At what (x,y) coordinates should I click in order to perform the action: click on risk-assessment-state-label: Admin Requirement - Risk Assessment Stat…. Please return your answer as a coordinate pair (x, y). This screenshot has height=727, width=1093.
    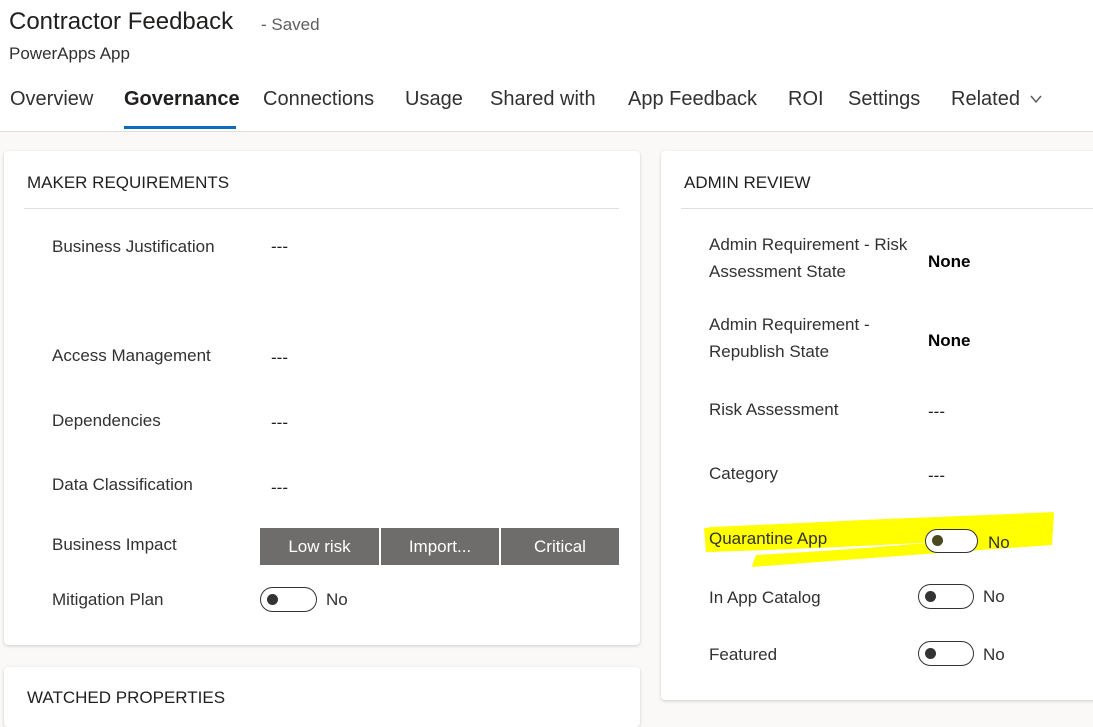
    Looking at the image, I should click on (808, 258).